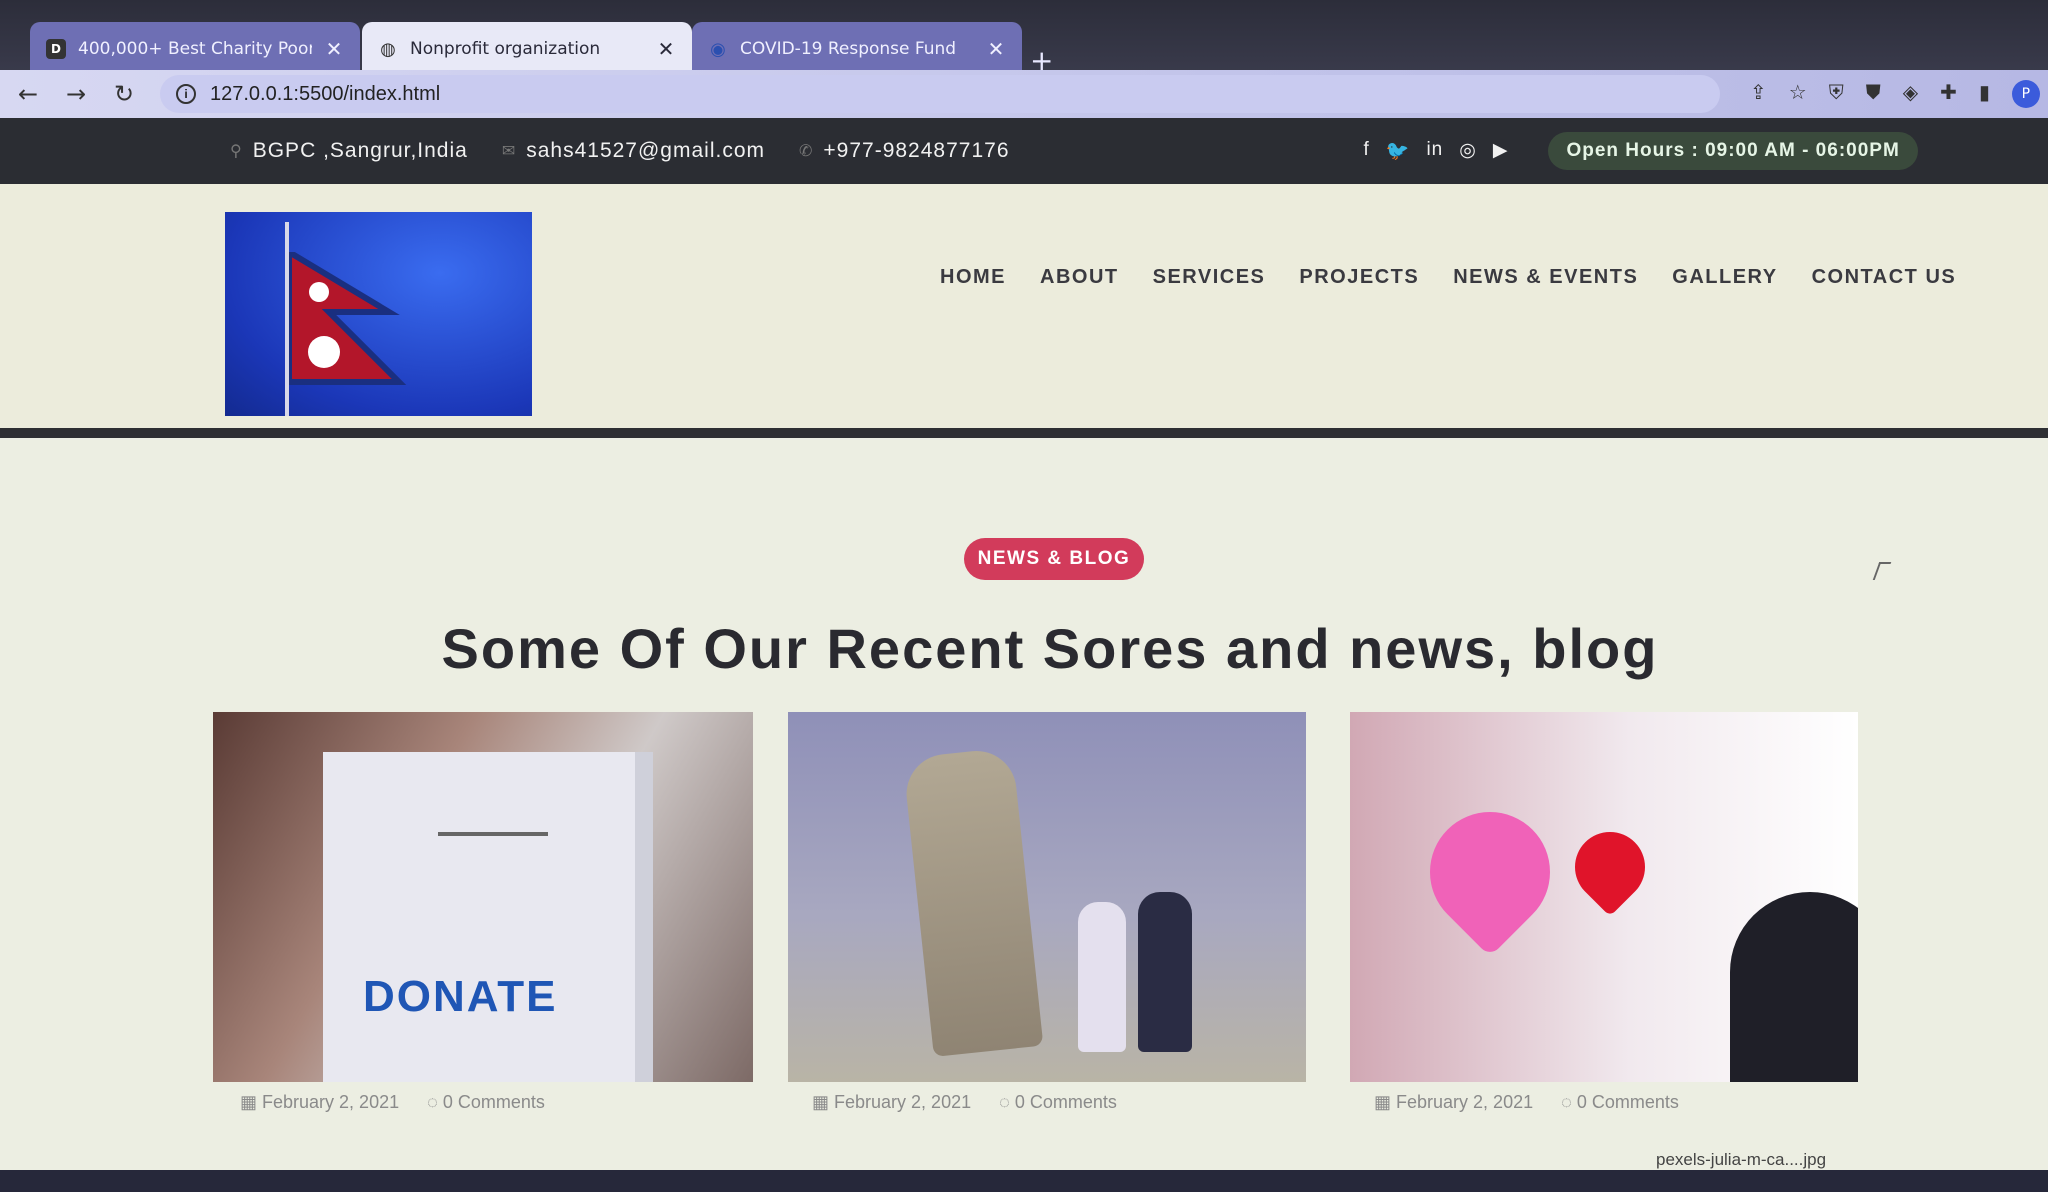 Image resolution: width=2048 pixels, height=1192 pixels. I want to click on address-bar: i 127.0.0.1:5500/index.html, so click(940, 94).